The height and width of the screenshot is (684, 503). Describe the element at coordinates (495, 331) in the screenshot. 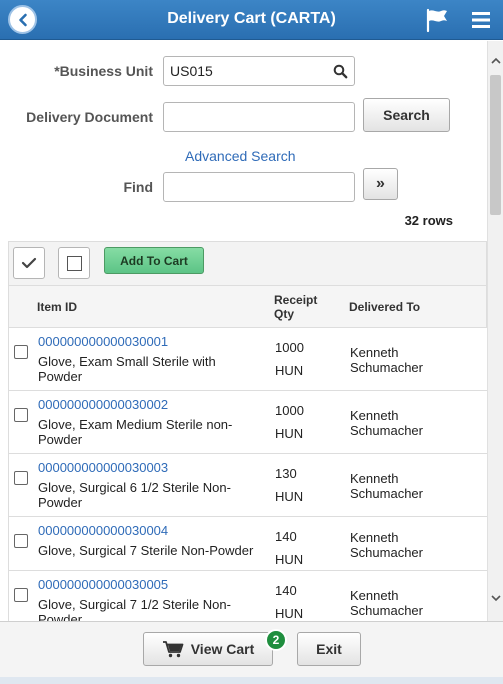

I see `vertical-scrollbar` at that location.